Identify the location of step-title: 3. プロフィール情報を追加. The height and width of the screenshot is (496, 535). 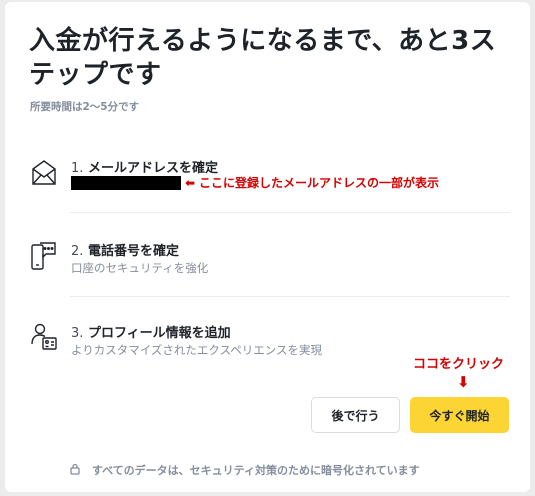
(151, 331).